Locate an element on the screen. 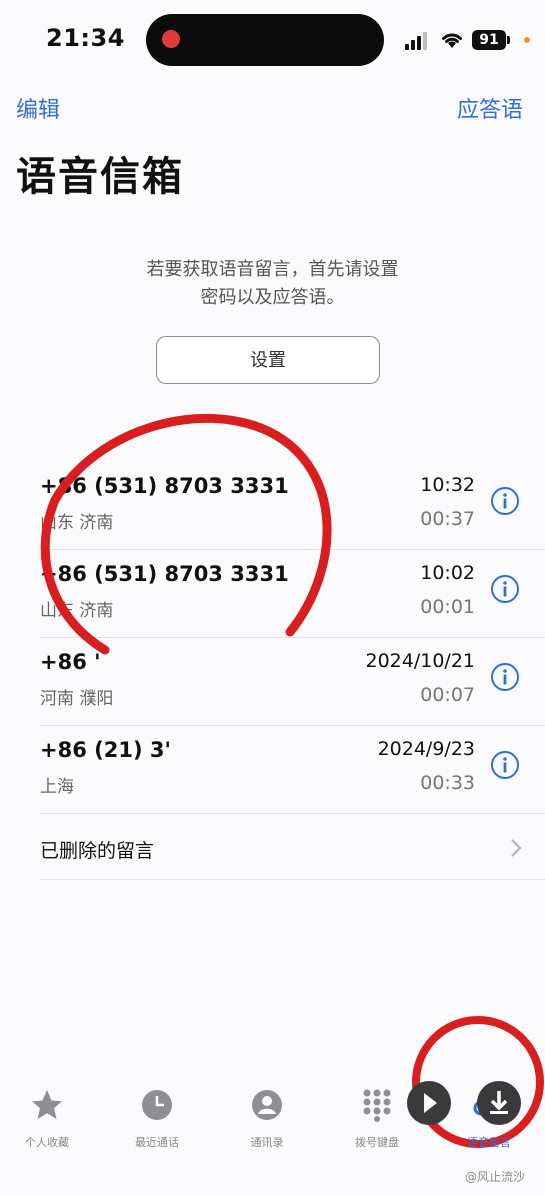  person-icon is located at coordinates (267, 1105).